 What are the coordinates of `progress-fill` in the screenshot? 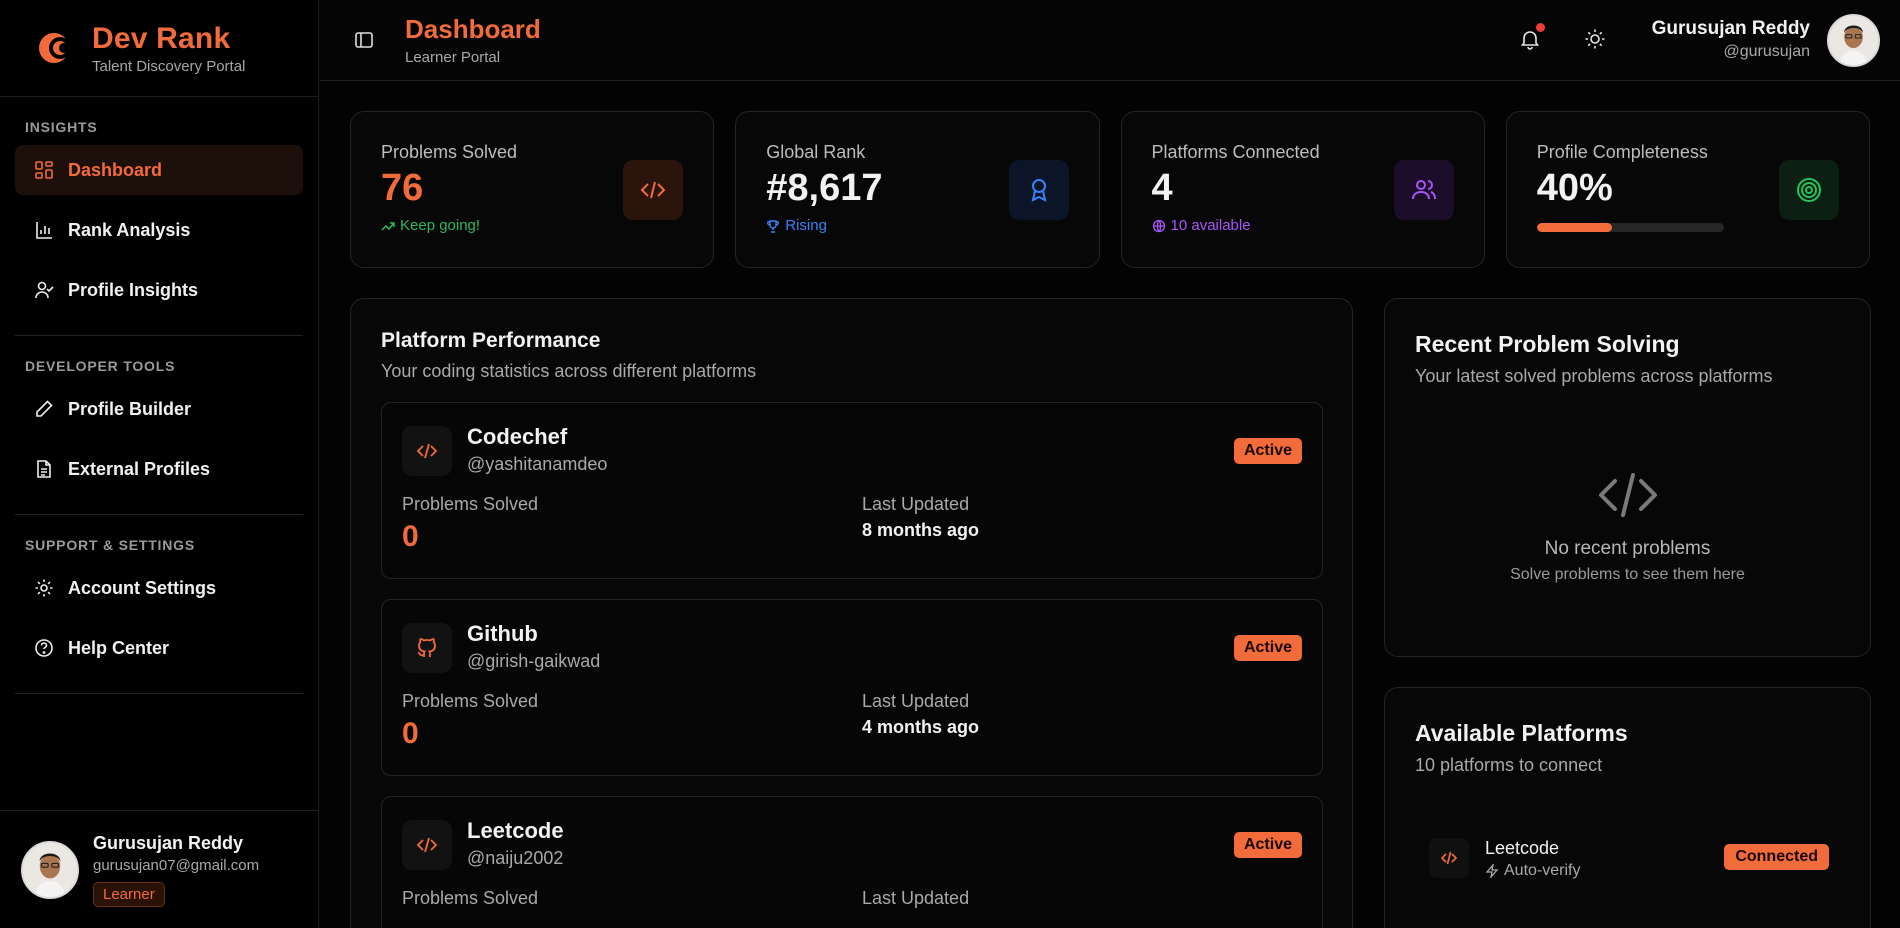 It's located at (1574, 227).